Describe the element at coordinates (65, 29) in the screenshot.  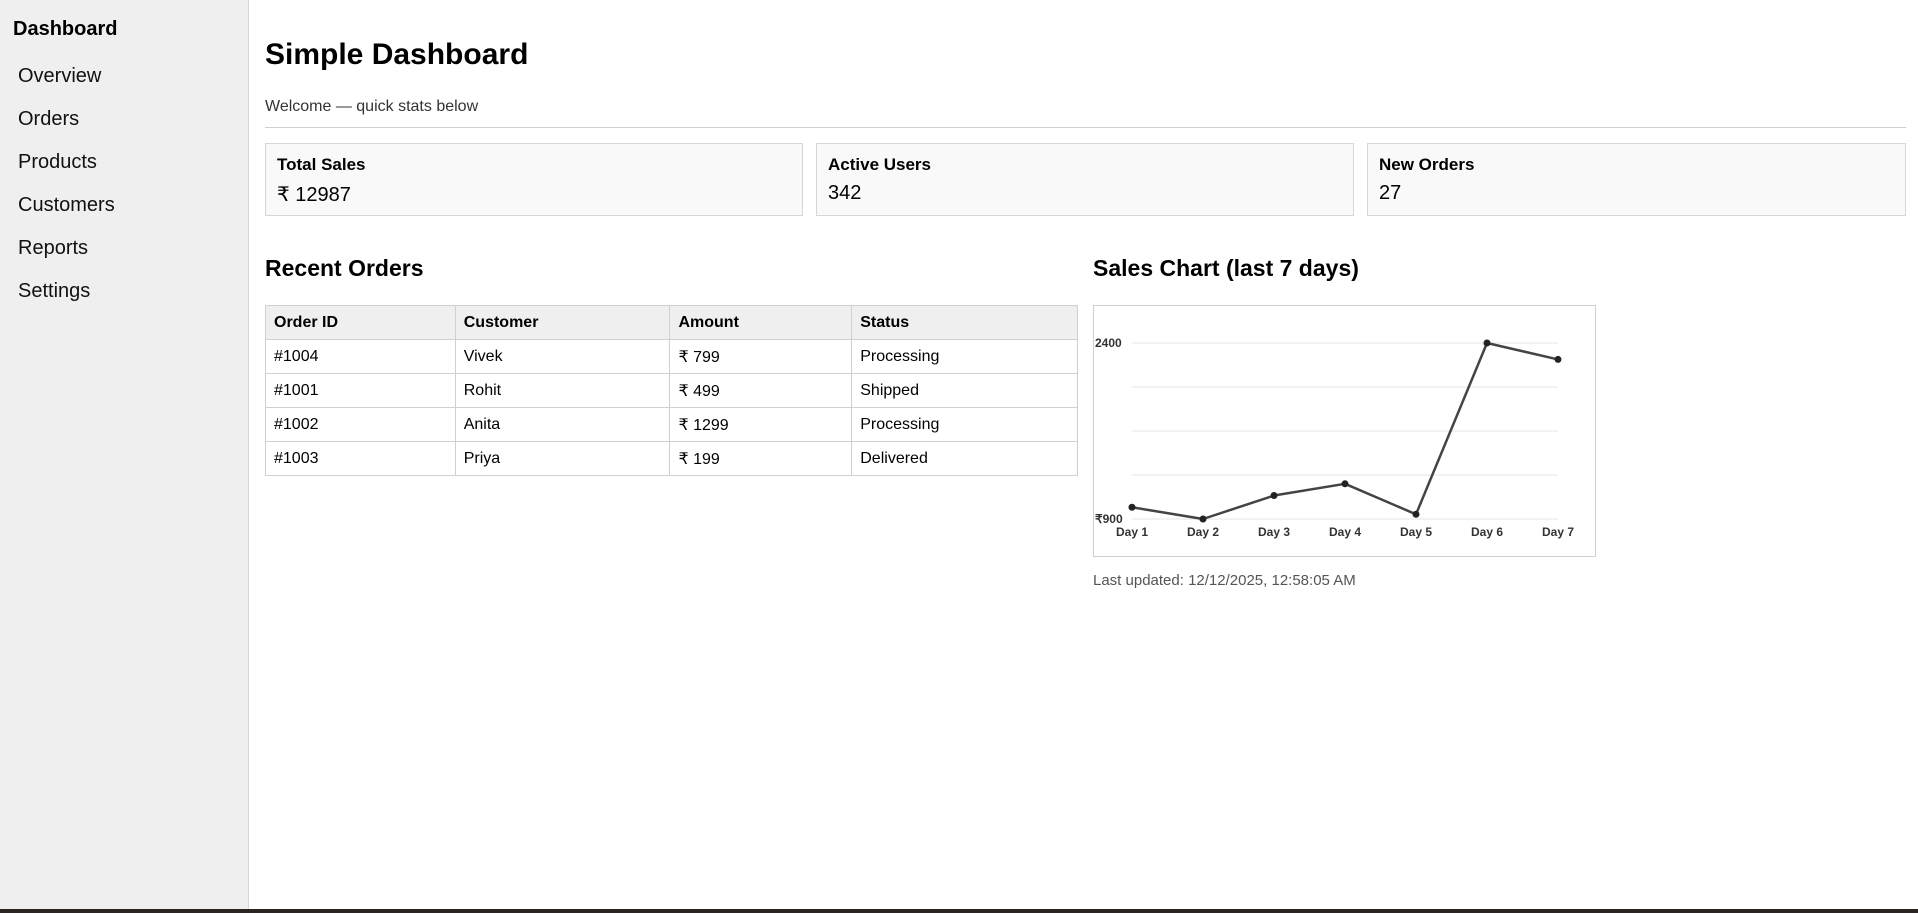
I see `sidebar-brand: Dashboard` at that location.